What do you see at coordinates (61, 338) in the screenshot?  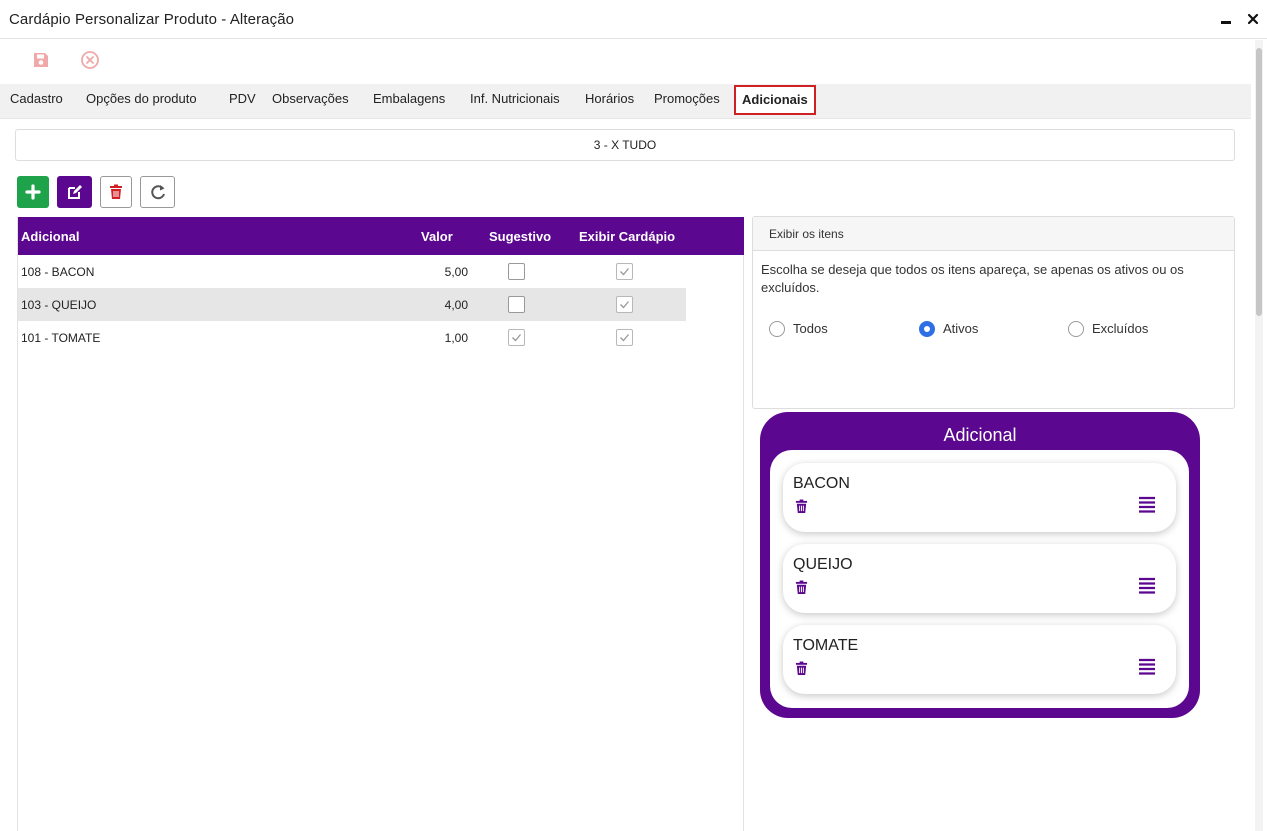 I see `row-name: 101 - TOMATE` at bounding box center [61, 338].